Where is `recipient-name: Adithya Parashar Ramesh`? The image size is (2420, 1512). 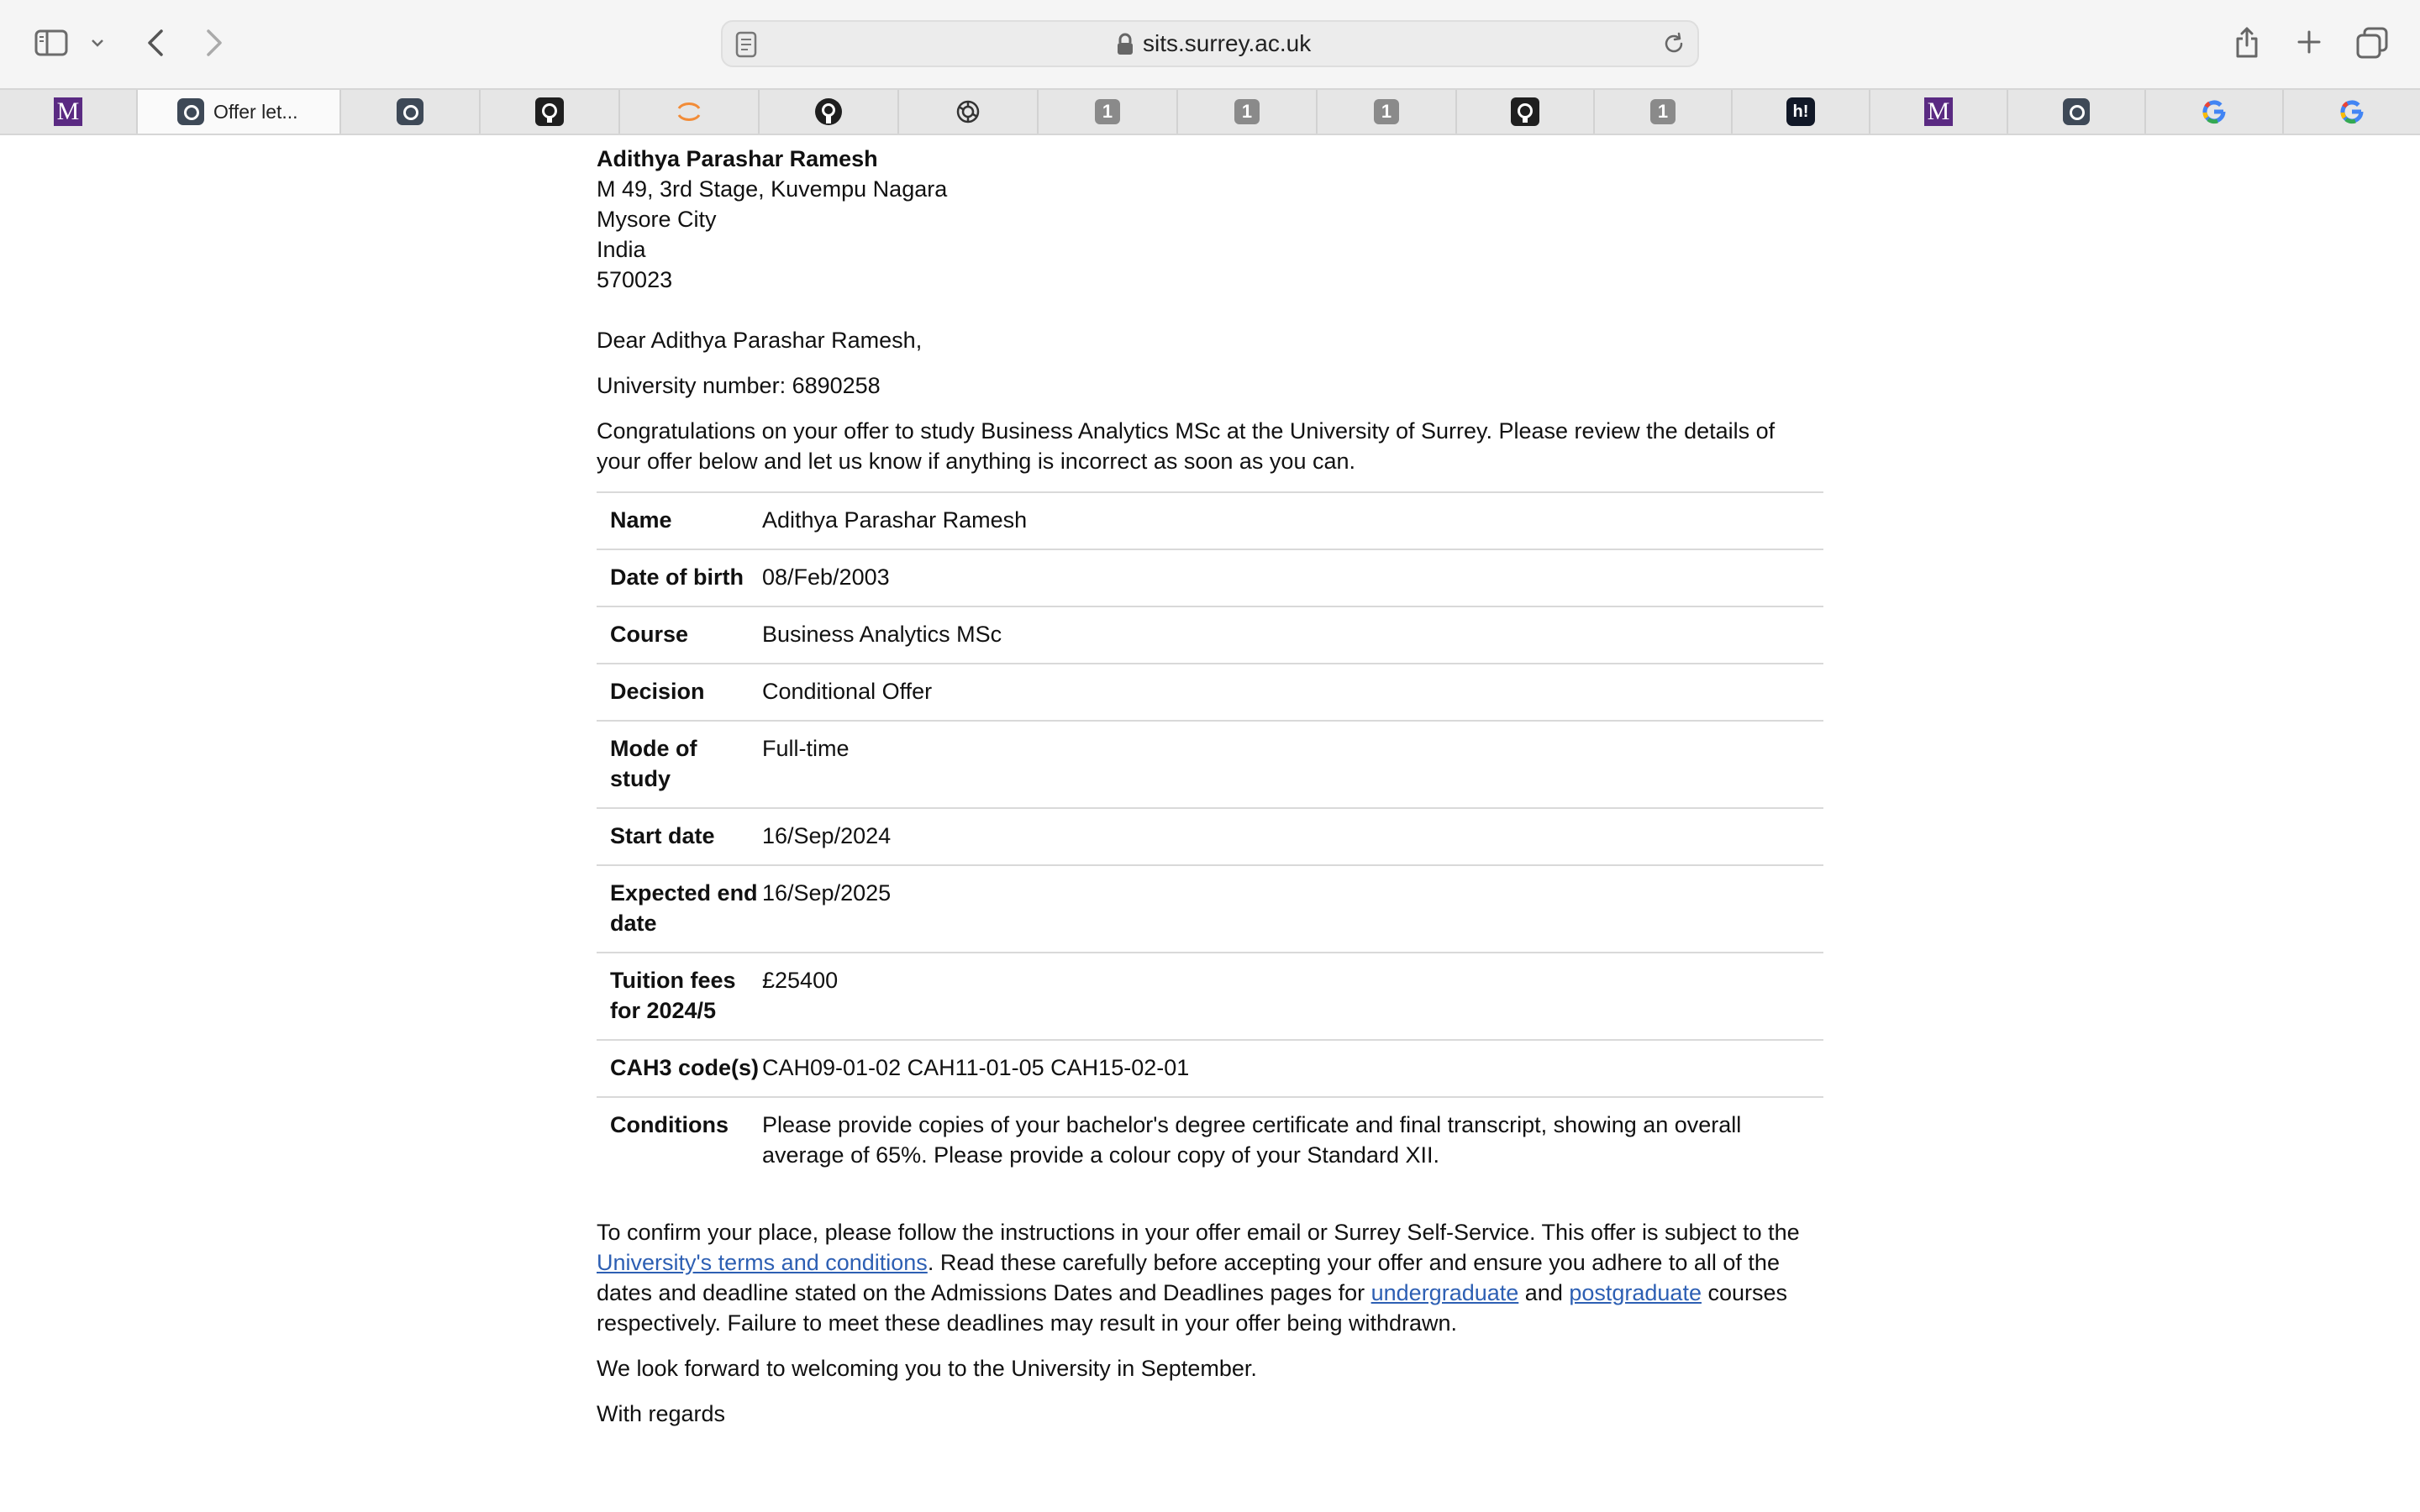
recipient-name: Adithya Parashar Ramesh is located at coordinates (737, 158).